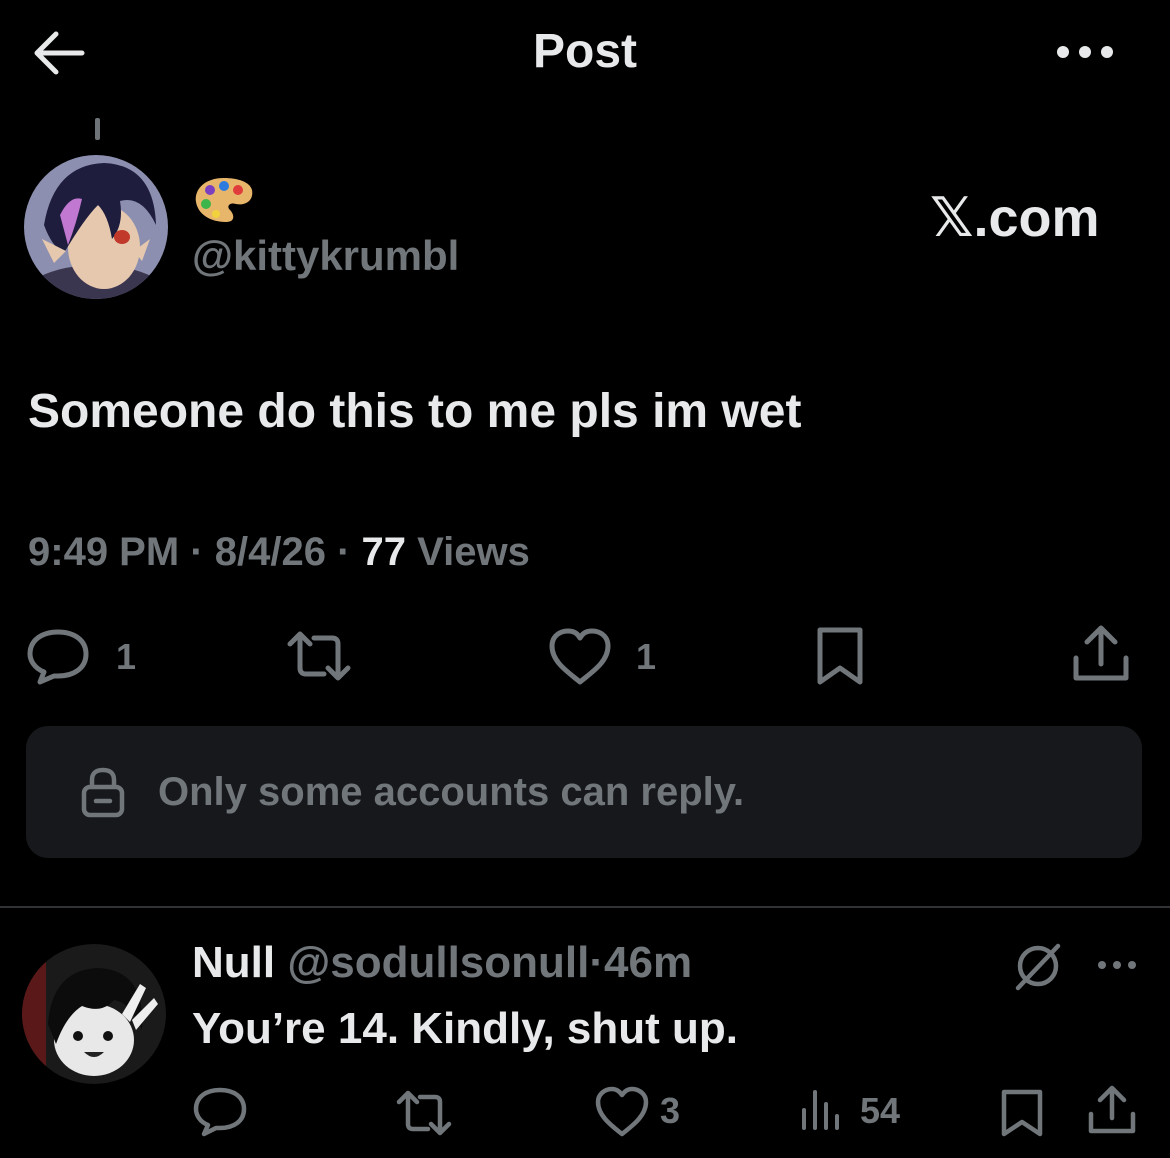 This screenshot has width=1170, height=1158. I want to click on reply-avatar, so click(94, 1014).